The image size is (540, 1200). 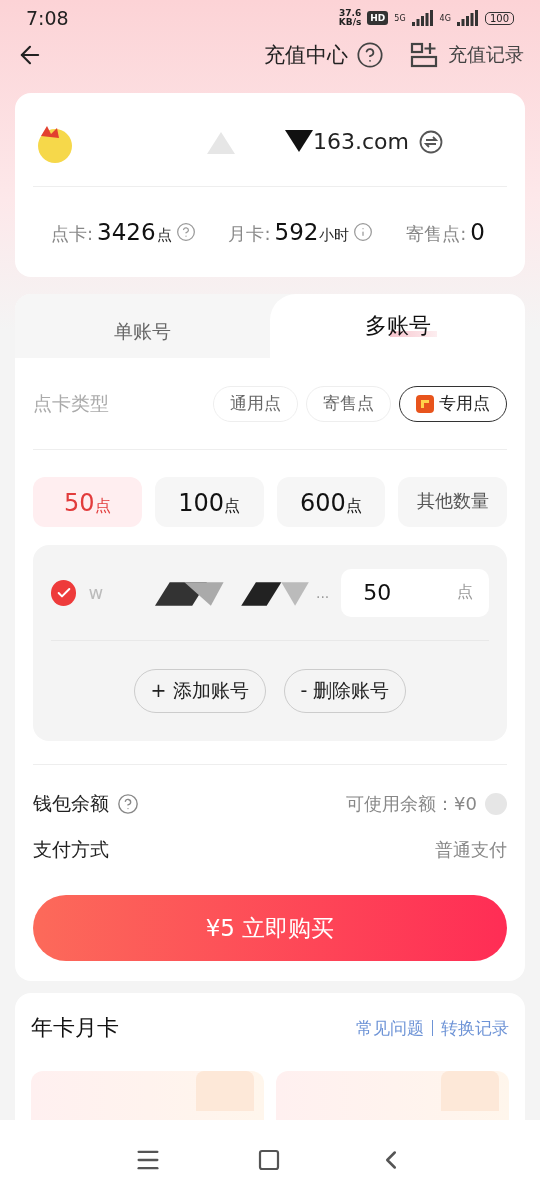 What do you see at coordinates (209, 502) in the screenshot?
I see `amount-option: 100点` at bounding box center [209, 502].